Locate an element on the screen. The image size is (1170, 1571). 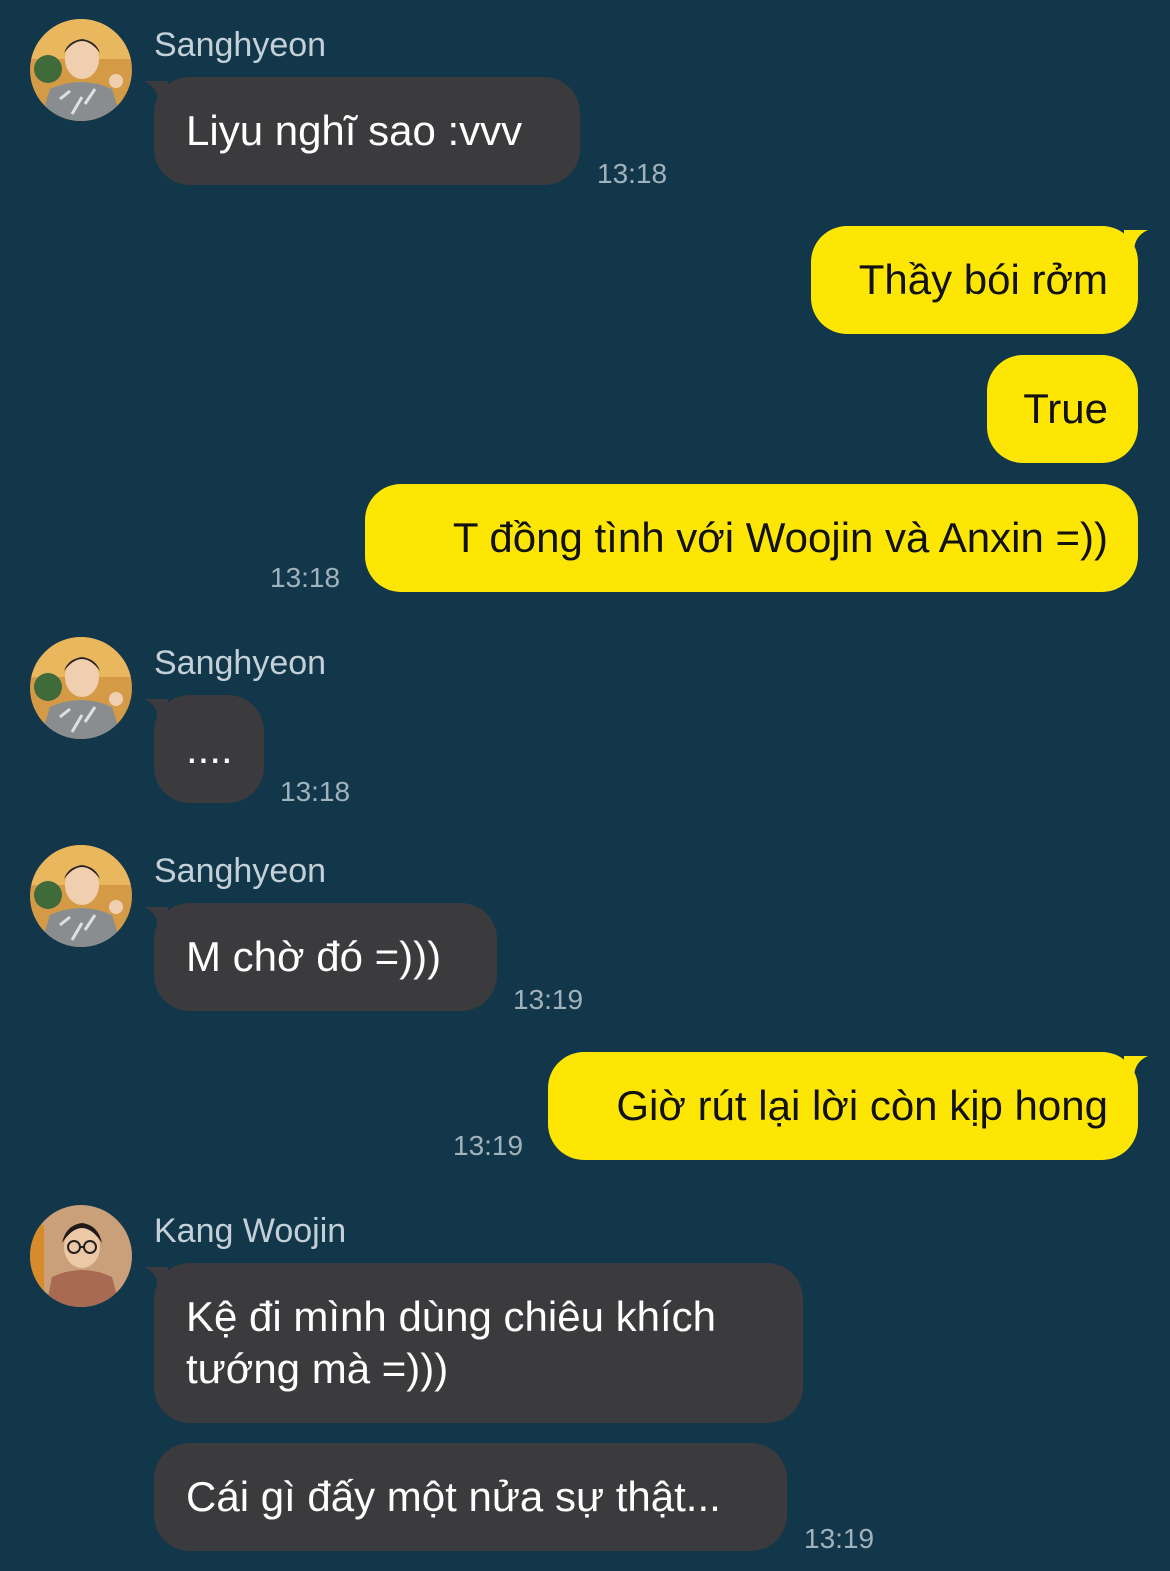
avatar-kang-woojin is located at coordinates (81, 1256).